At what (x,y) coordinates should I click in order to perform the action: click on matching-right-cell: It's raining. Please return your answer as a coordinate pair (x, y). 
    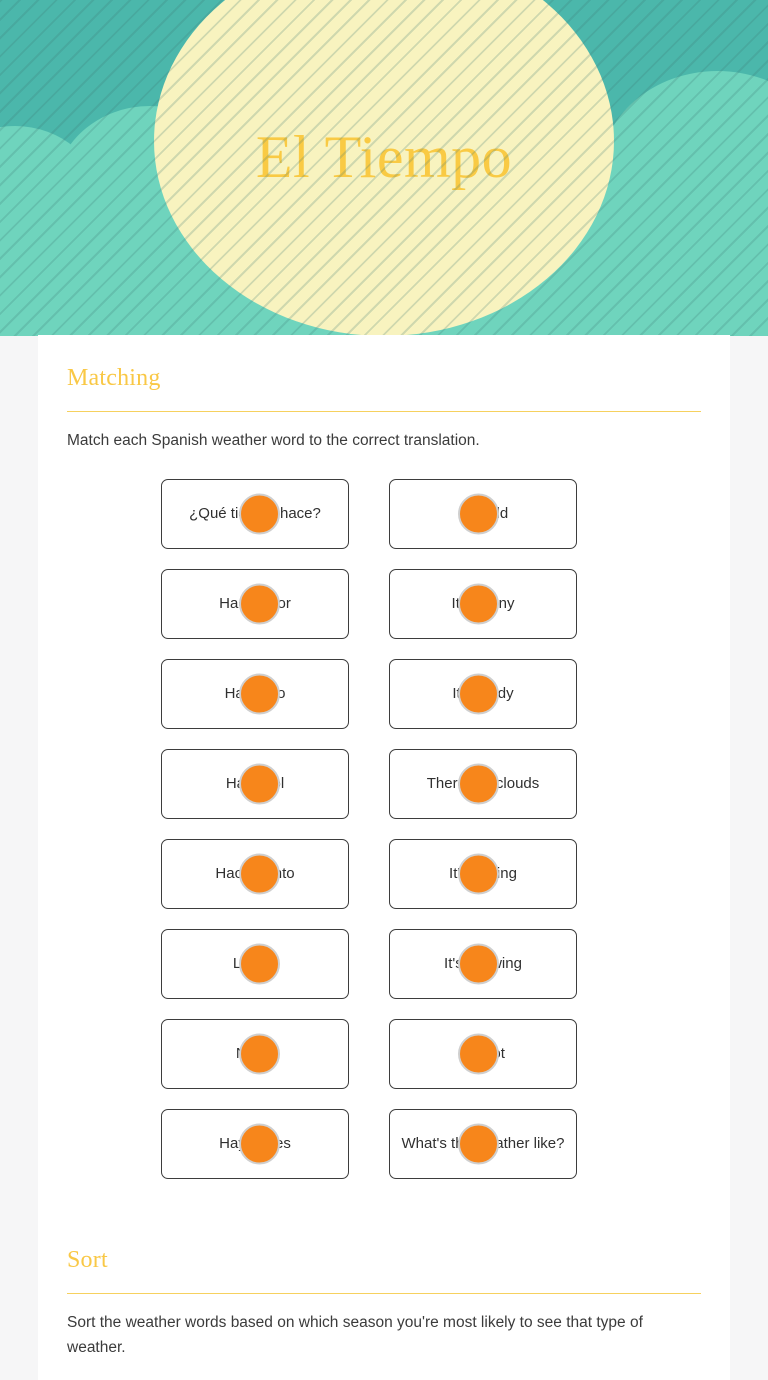
    Looking at the image, I should click on (528, 874).